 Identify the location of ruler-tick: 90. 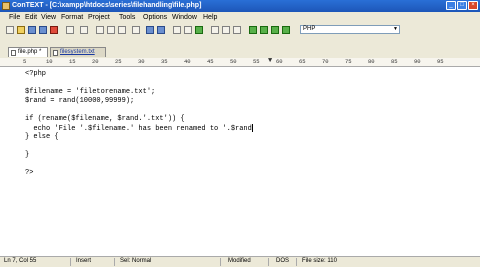
(417, 61).